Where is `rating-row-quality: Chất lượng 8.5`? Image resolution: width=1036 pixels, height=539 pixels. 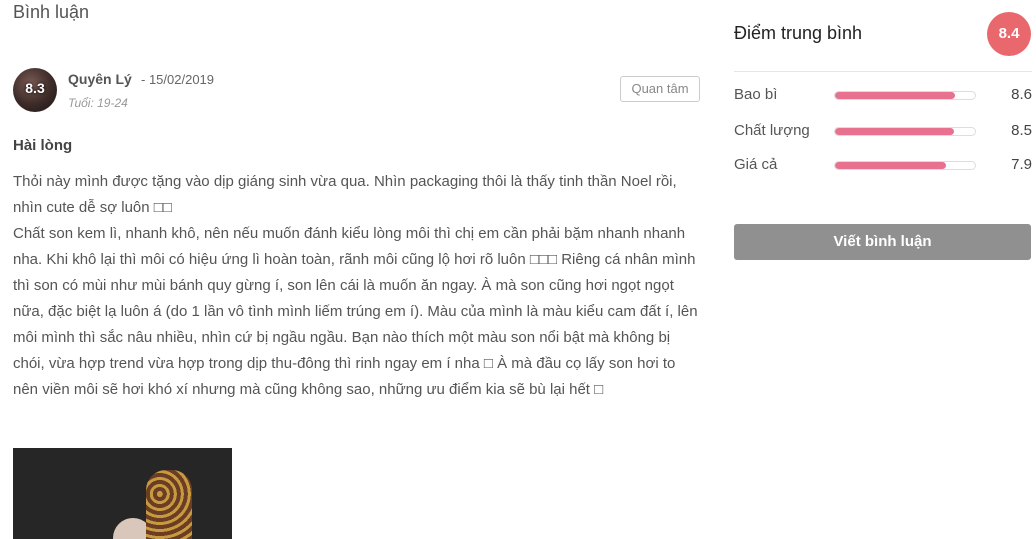 rating-row-quality: Chất lượng 8.5 is located at coordinates (883, 132).